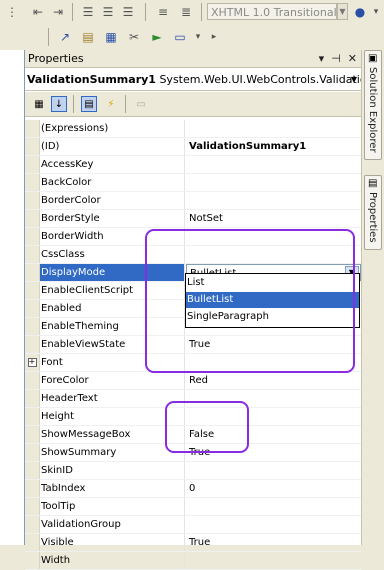 The height and width of the screenshot is (570, 384). I want to click on property-row: ShowMessageBox False, so click(193, 435).